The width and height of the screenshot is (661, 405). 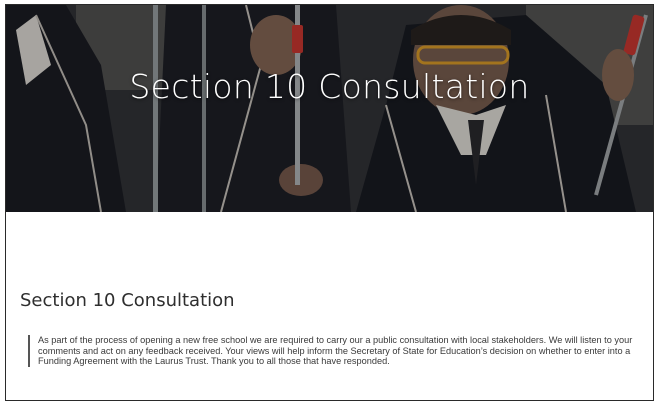 What do you see at coordinates (127, 300) in the screenshot?
I see `section-heading: Section 10 Consultation` at bounding box center [127, 300].